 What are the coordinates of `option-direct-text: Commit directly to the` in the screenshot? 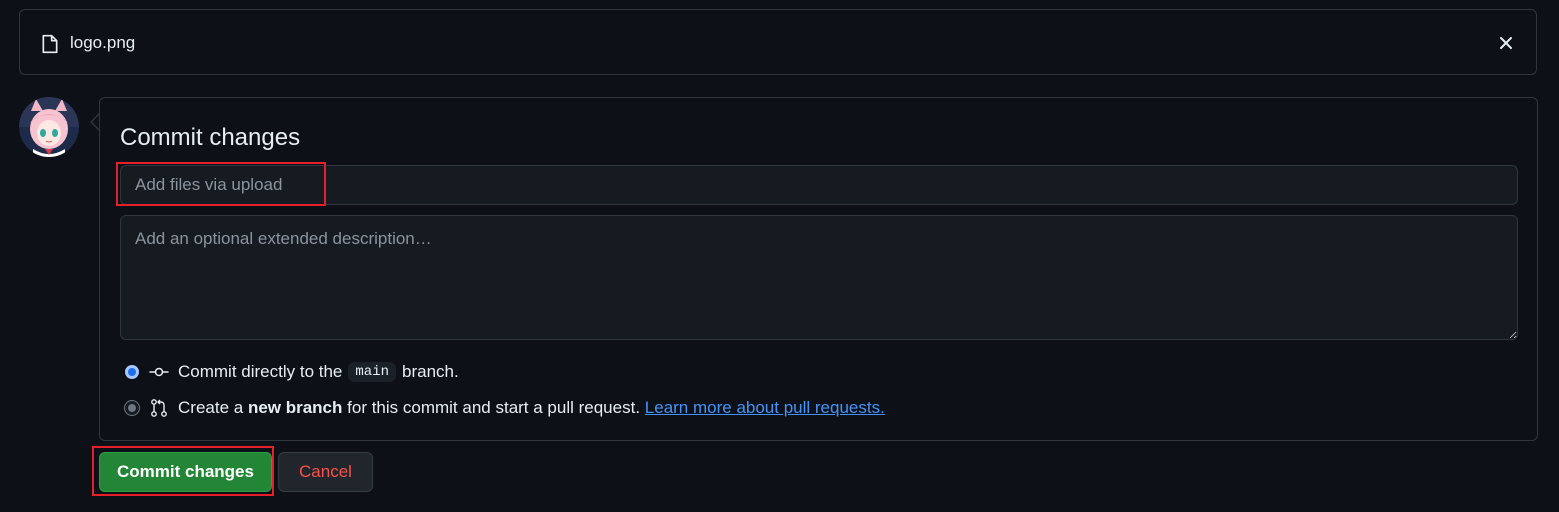 It's located at (260, 371).